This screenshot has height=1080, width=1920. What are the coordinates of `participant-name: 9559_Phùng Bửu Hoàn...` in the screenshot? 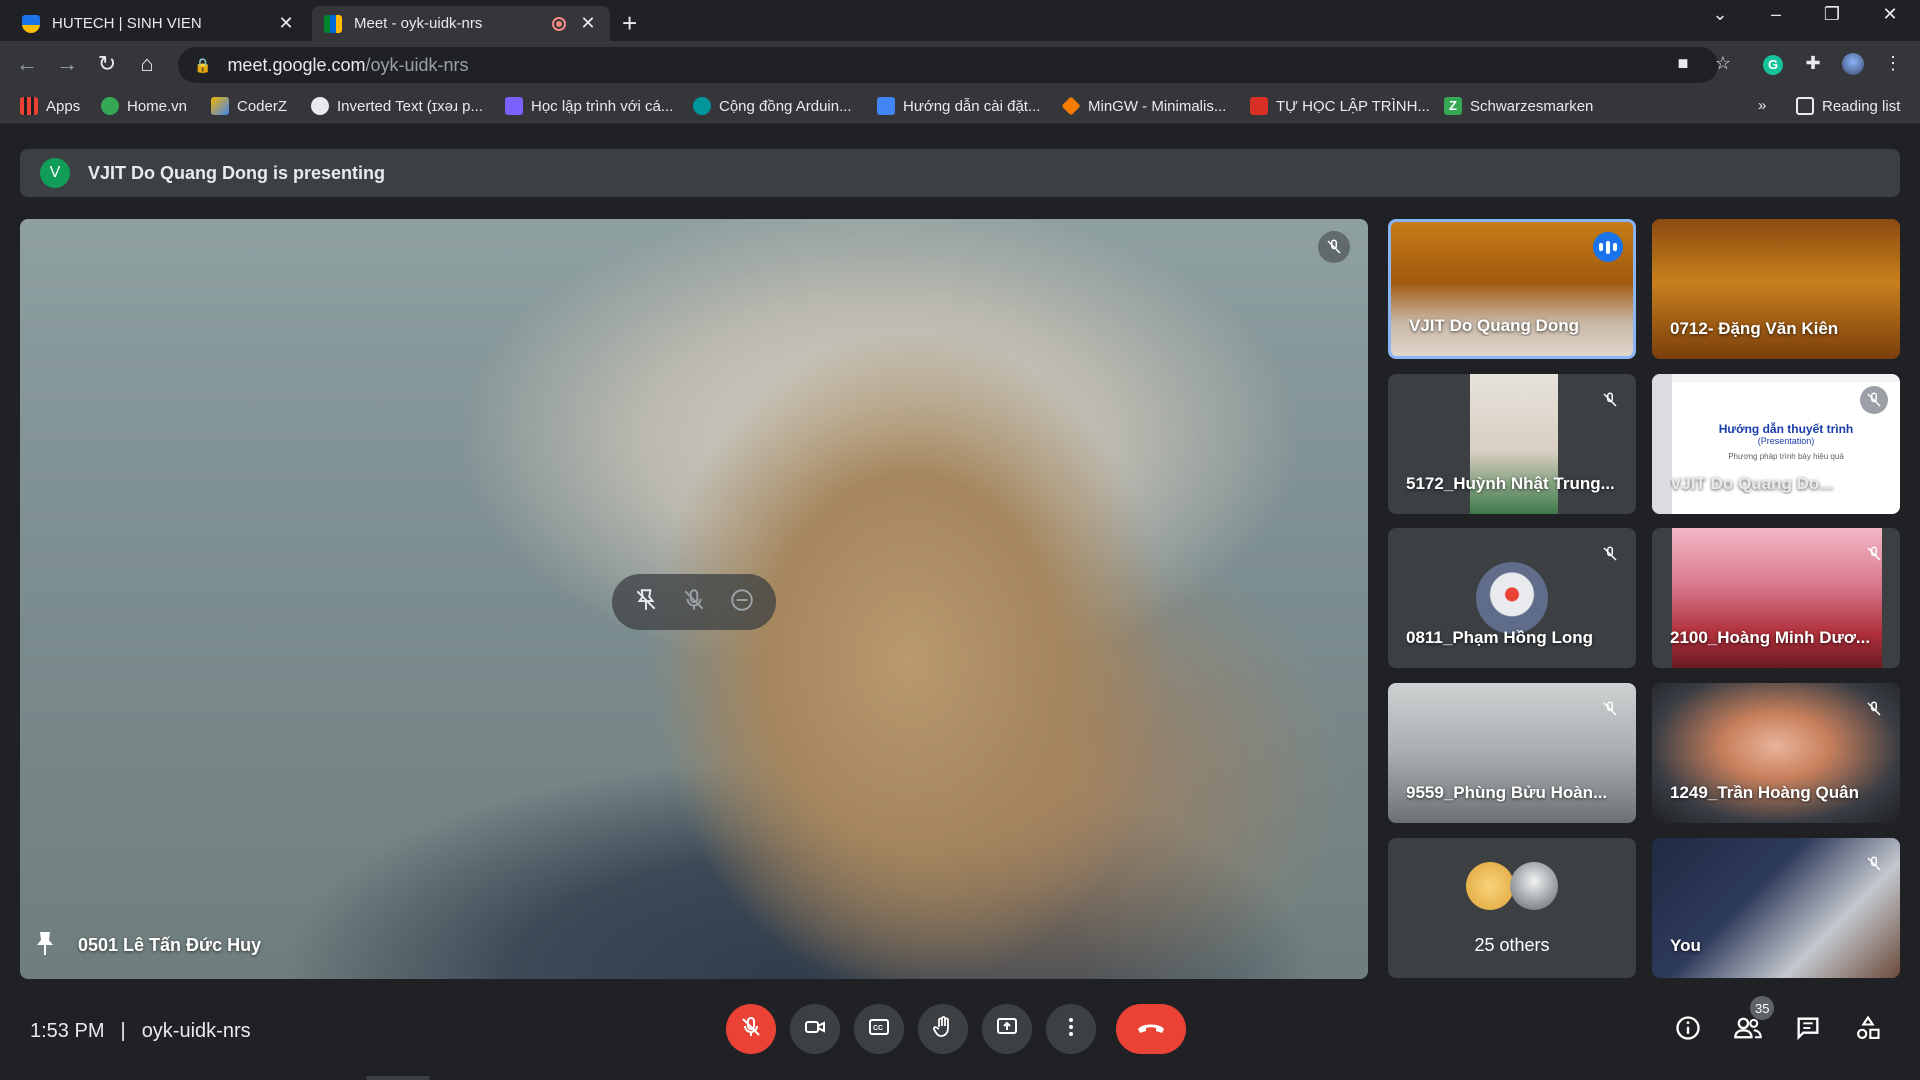 It's located at (1507, 792).